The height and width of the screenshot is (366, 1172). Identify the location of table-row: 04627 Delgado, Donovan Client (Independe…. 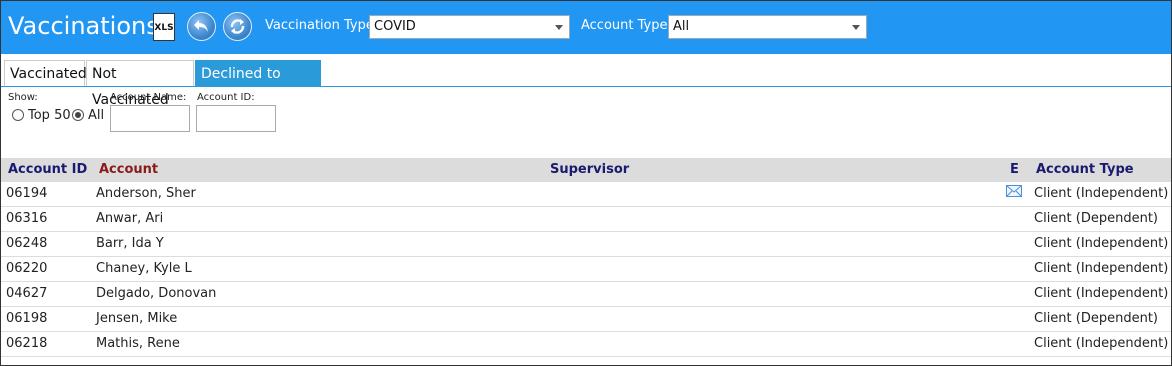
(586, 294).